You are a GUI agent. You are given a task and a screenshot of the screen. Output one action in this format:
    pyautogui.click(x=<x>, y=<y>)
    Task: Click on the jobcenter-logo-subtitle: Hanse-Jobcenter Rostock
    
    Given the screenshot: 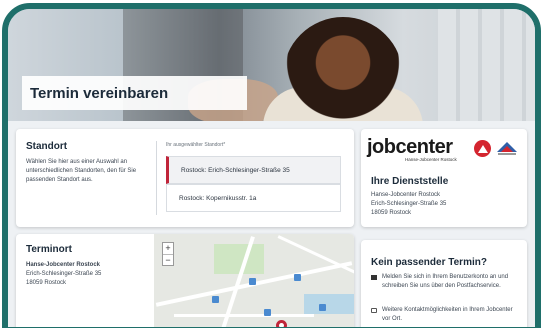 What is the action you would take?
    pyautogui.click(x=431, y=159)
    